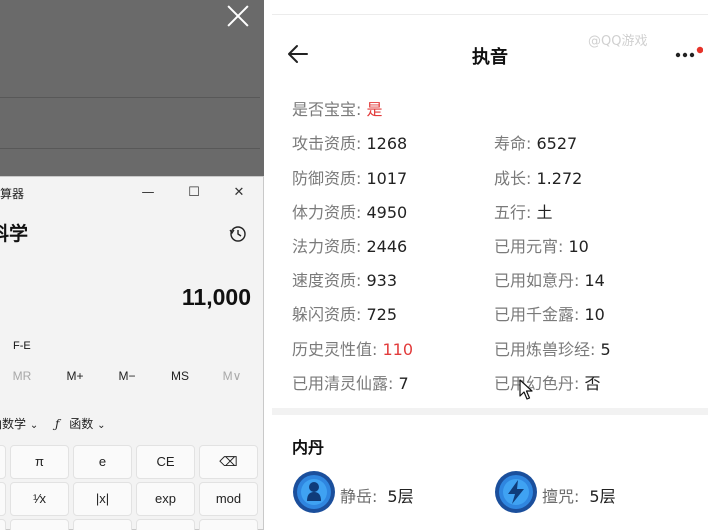 Image resolution: width=708 pixels, height=530 pixels. Describe the element at coordinates (327, 280) in the screenshot. I see `stat-label: 速度资质:` at that location.